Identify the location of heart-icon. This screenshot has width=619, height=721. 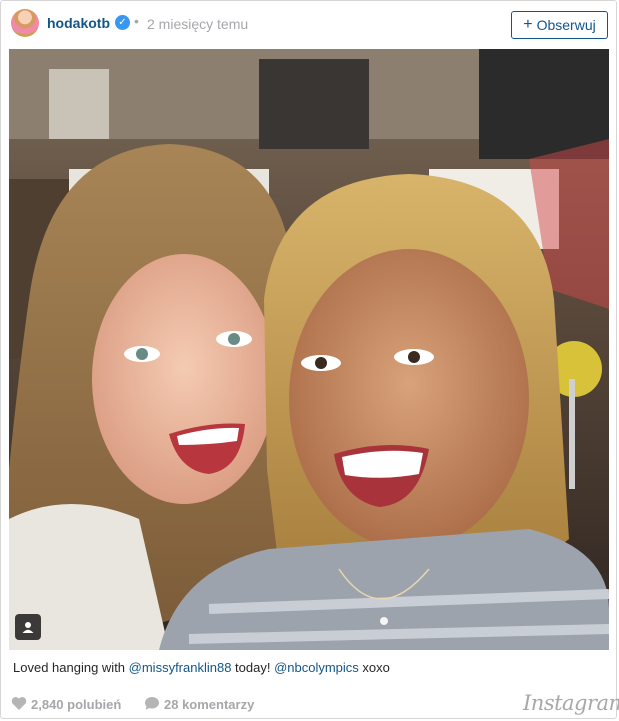
(19, 703).